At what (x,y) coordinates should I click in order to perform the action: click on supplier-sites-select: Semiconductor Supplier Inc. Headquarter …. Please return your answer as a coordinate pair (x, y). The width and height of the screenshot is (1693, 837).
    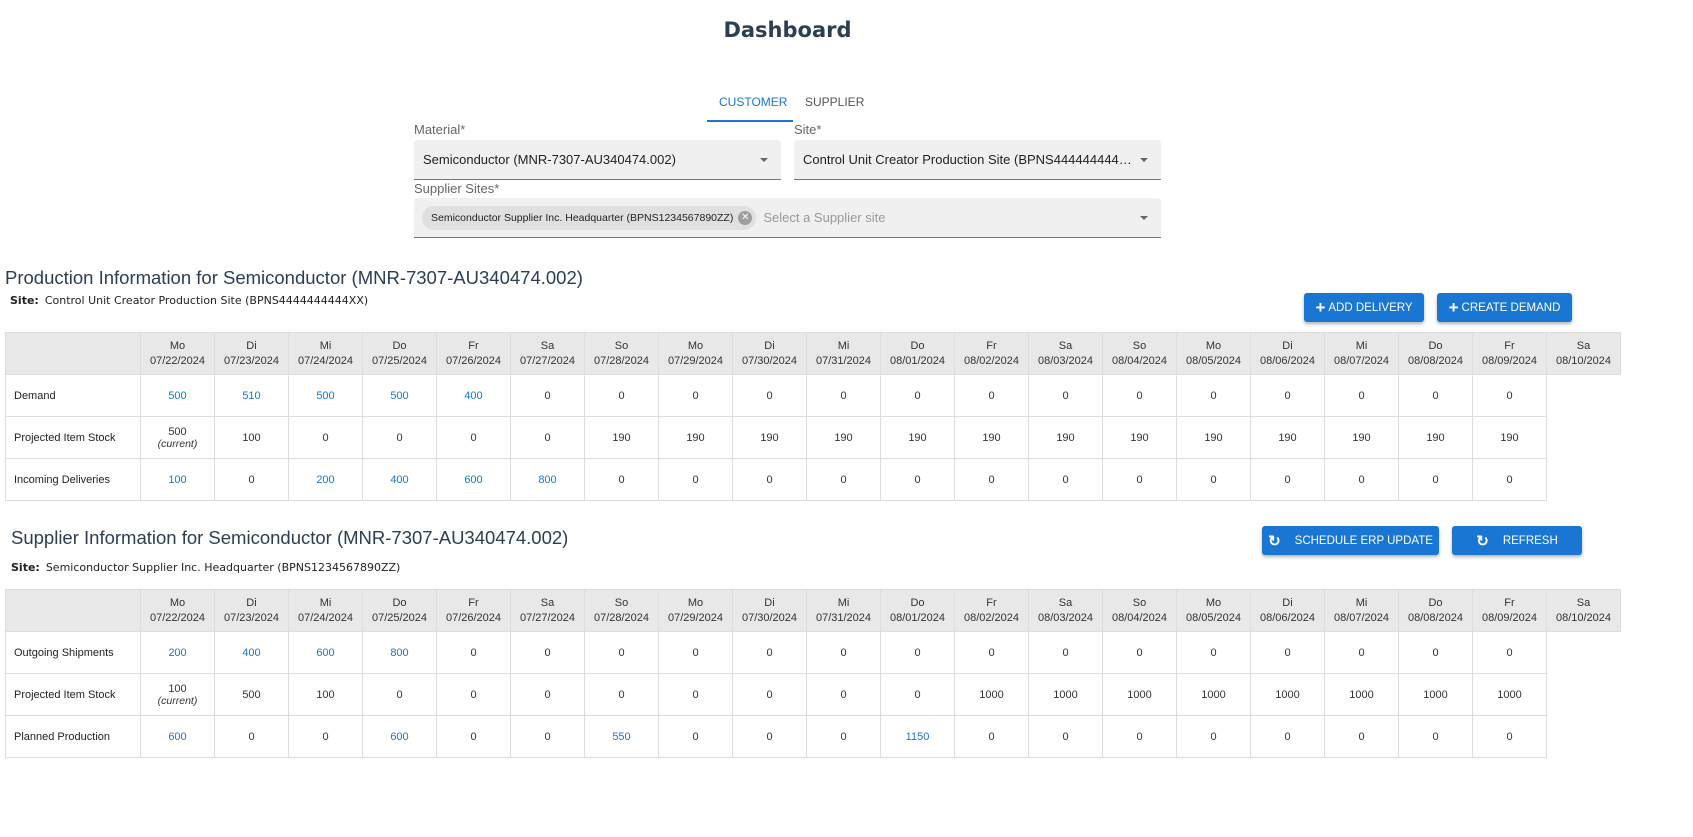
    Looking at the image, I should click on (787, 218).